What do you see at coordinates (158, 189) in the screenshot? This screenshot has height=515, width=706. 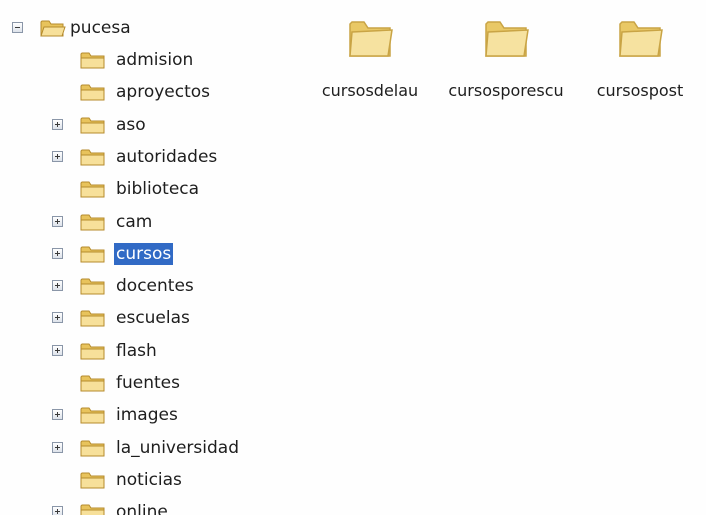 I see `tree-item-label: biblioteca` at bounding box center [158, 189].